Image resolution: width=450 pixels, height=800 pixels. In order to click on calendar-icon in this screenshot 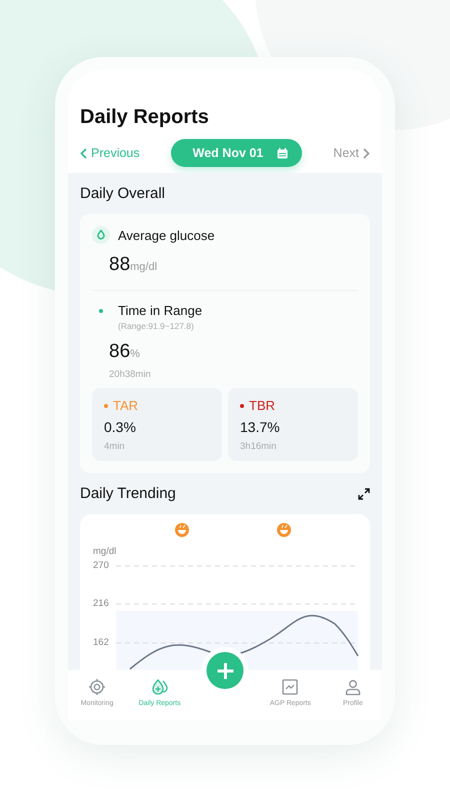, I will do `click(282, 153)`.